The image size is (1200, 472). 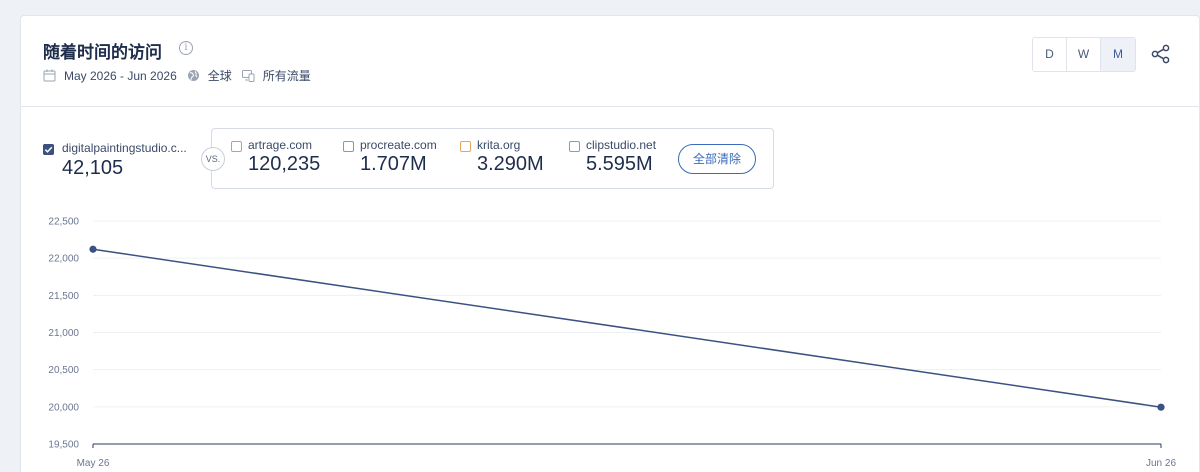 I want to click on x-tick-label: May 26, so click(x=93, y=463).